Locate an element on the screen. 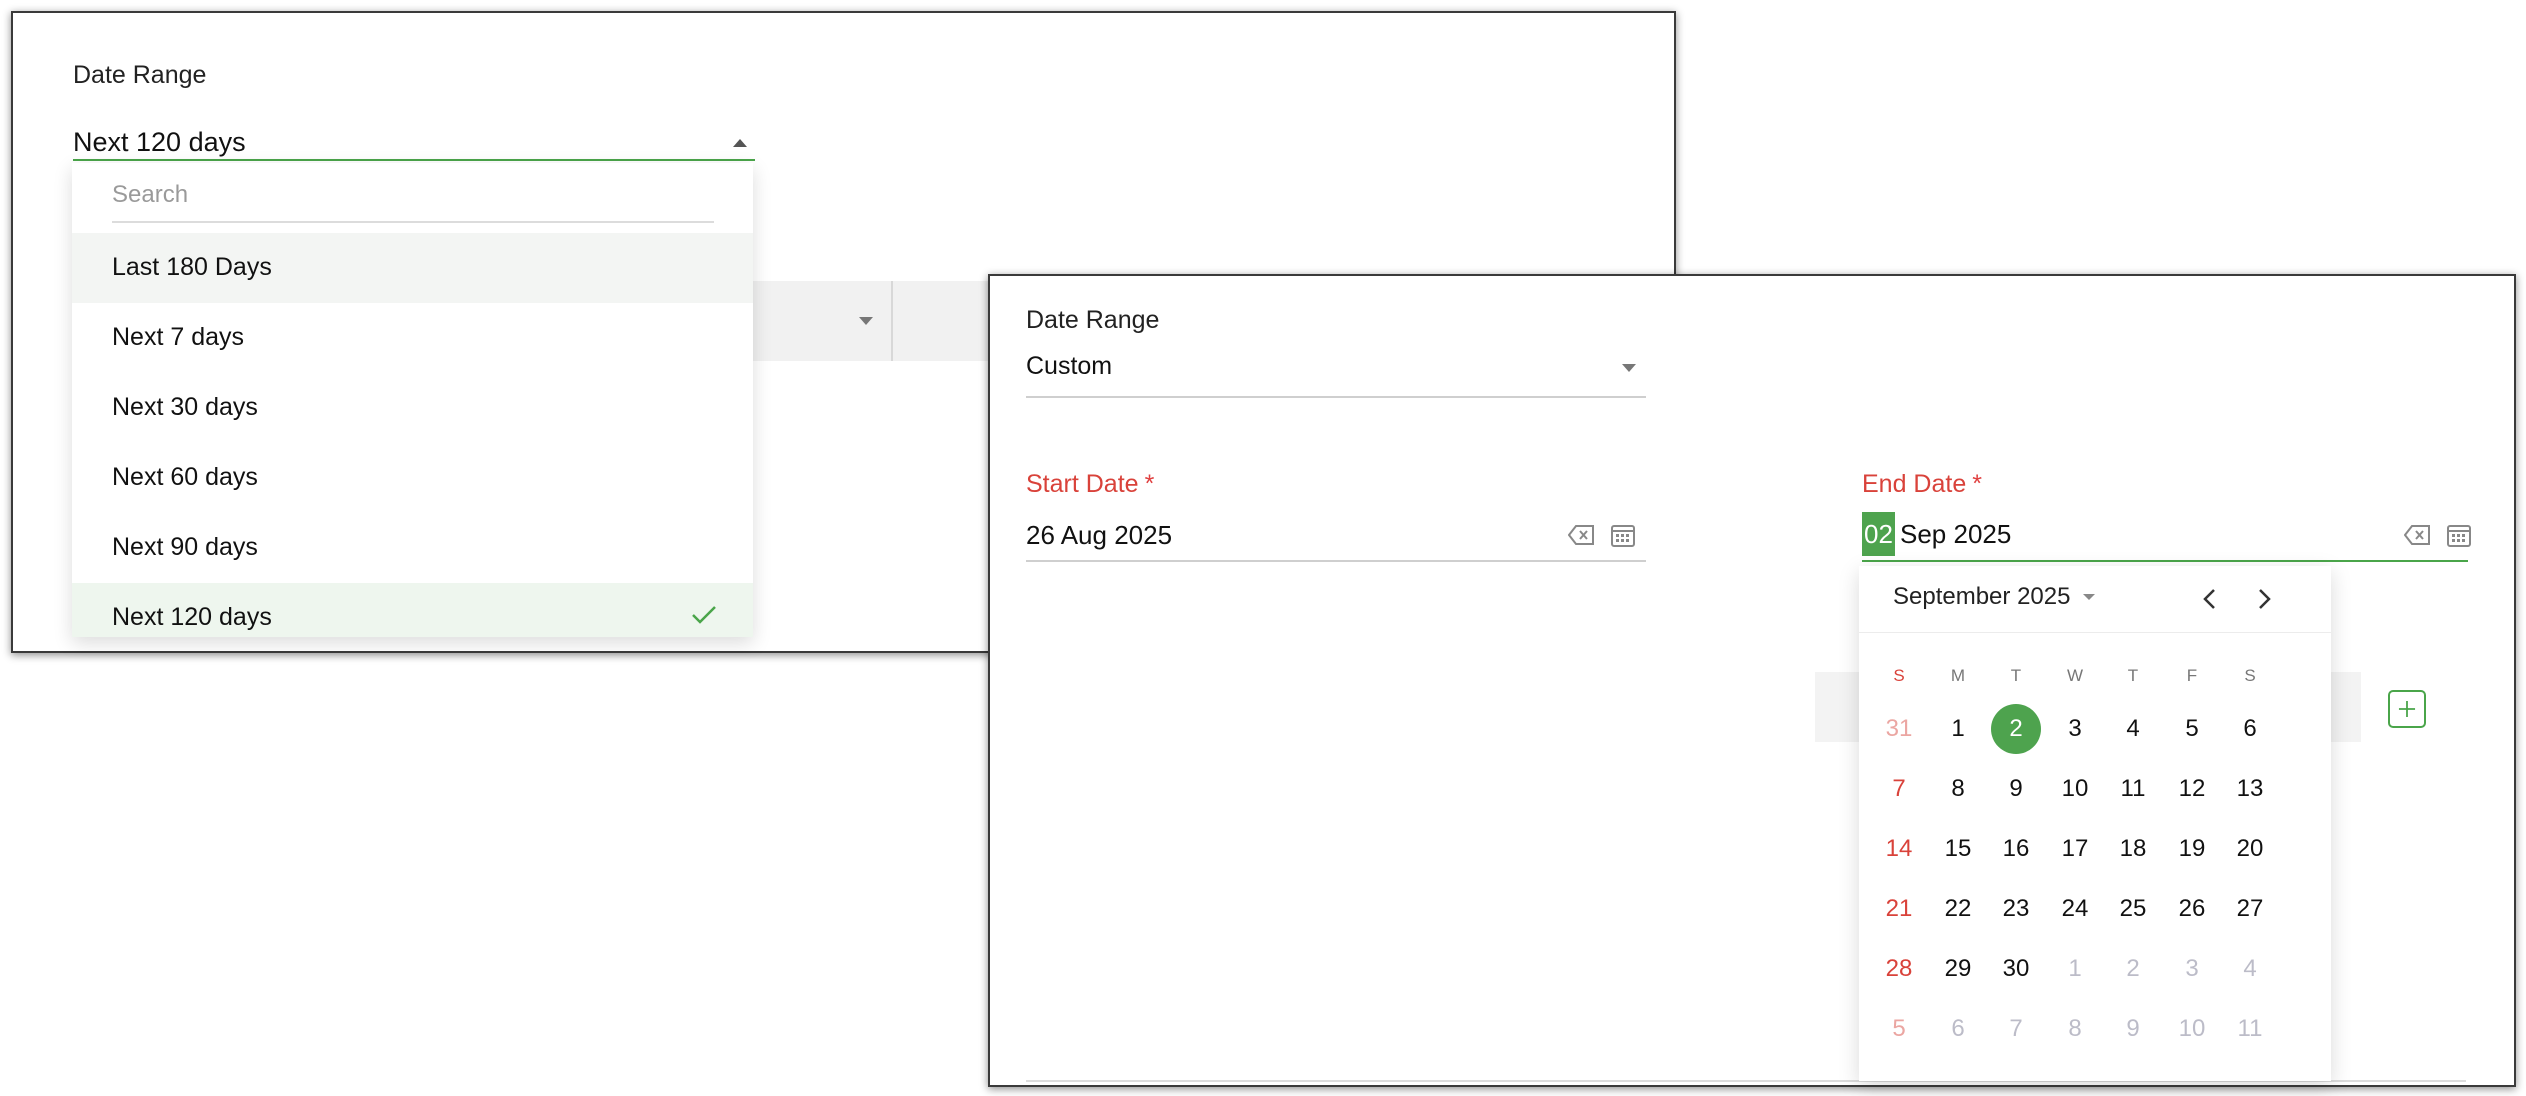 The width and height of the screenshot is (2526, 1096). end-date-rest: Sep 2025 is located at coordinates (1956, 534).